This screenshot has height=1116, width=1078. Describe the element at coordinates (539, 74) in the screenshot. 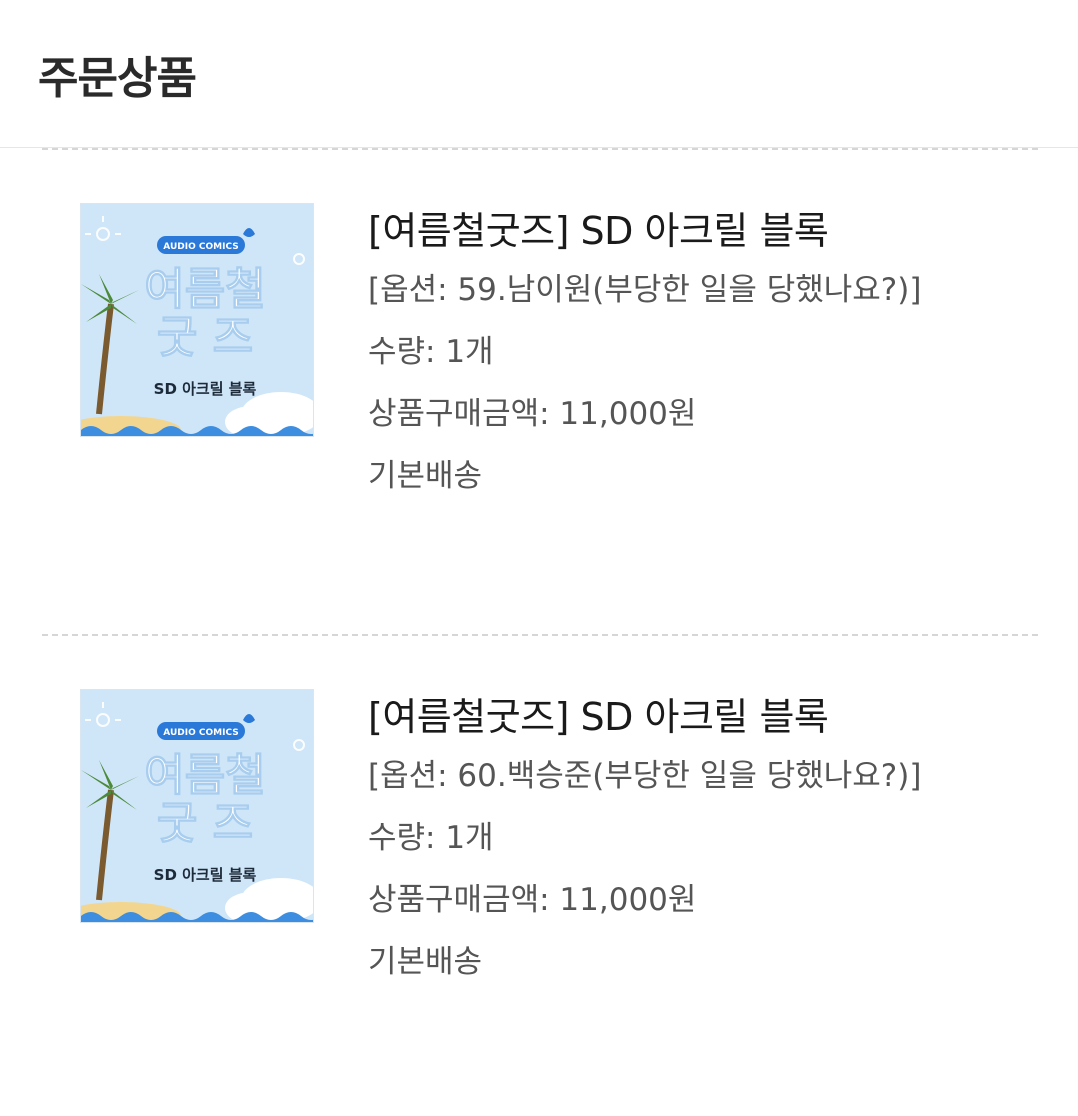

I see `order-items-header: 주문상품` at that location.